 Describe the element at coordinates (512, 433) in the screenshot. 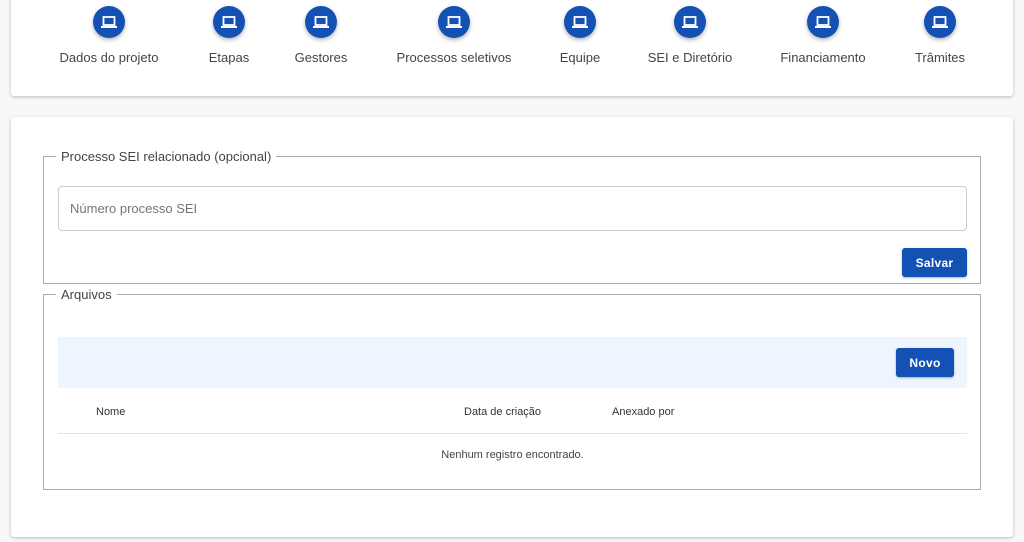

I see `table-divider` at that location.